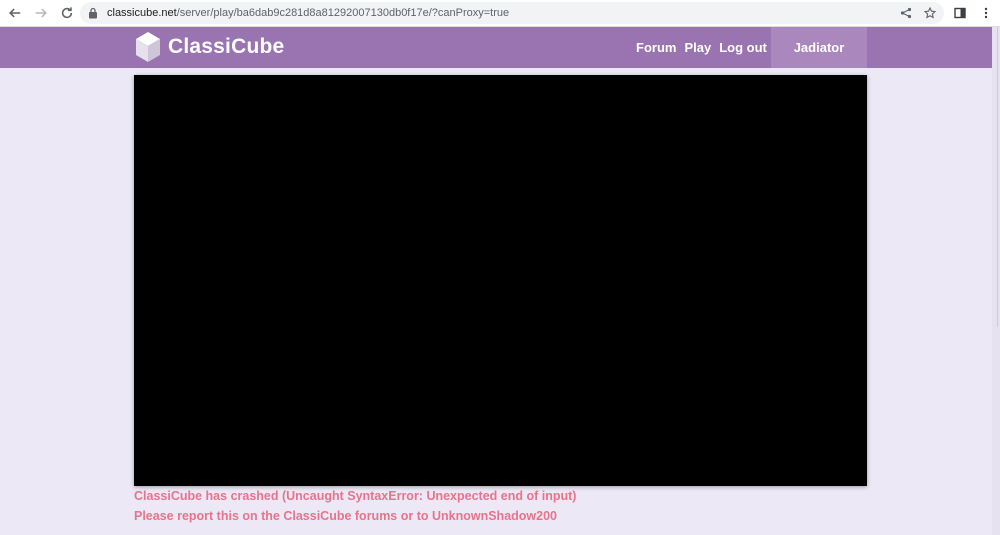 The height and width of the screenshot is (535, 1000). Describe the element at coordinates (743, 47) in the screenshot. I see `nav-logout-link: Log out` at that location.